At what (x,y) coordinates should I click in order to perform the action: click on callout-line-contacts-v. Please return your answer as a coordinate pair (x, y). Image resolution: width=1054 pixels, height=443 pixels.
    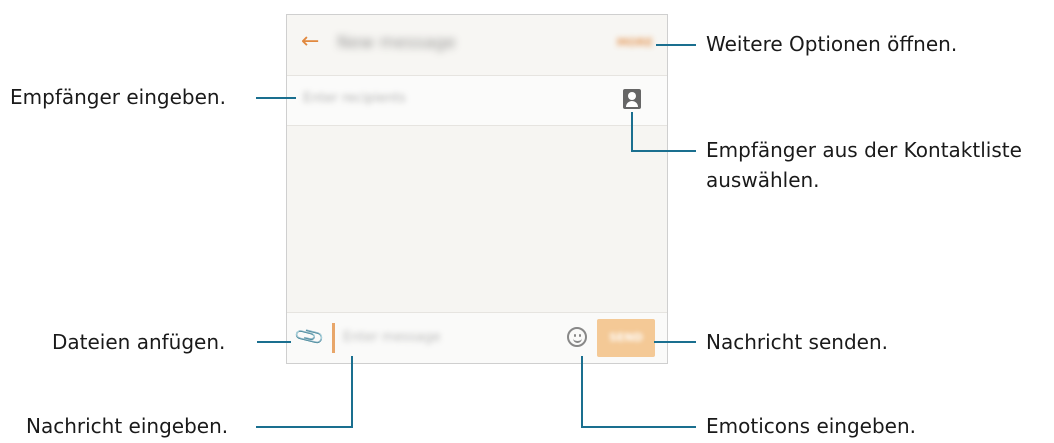
    Looking at the image, I should click on (632, 132).